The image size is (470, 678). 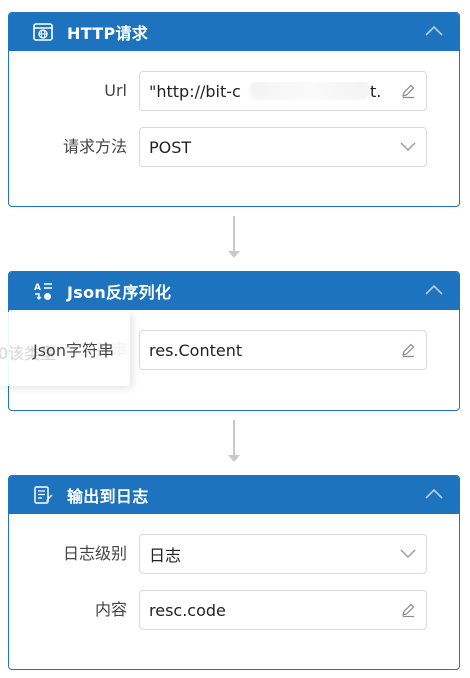 I want to click on node-header: 输出到日志, so click(x=234, y=495).